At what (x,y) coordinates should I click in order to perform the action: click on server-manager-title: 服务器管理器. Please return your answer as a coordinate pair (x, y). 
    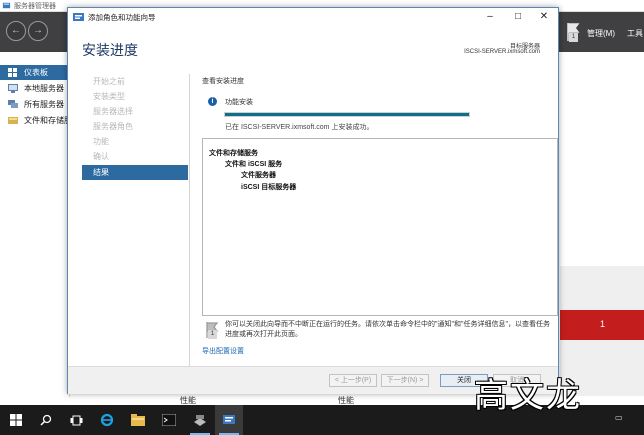
    Looking at the image, I should click on (35, 6).